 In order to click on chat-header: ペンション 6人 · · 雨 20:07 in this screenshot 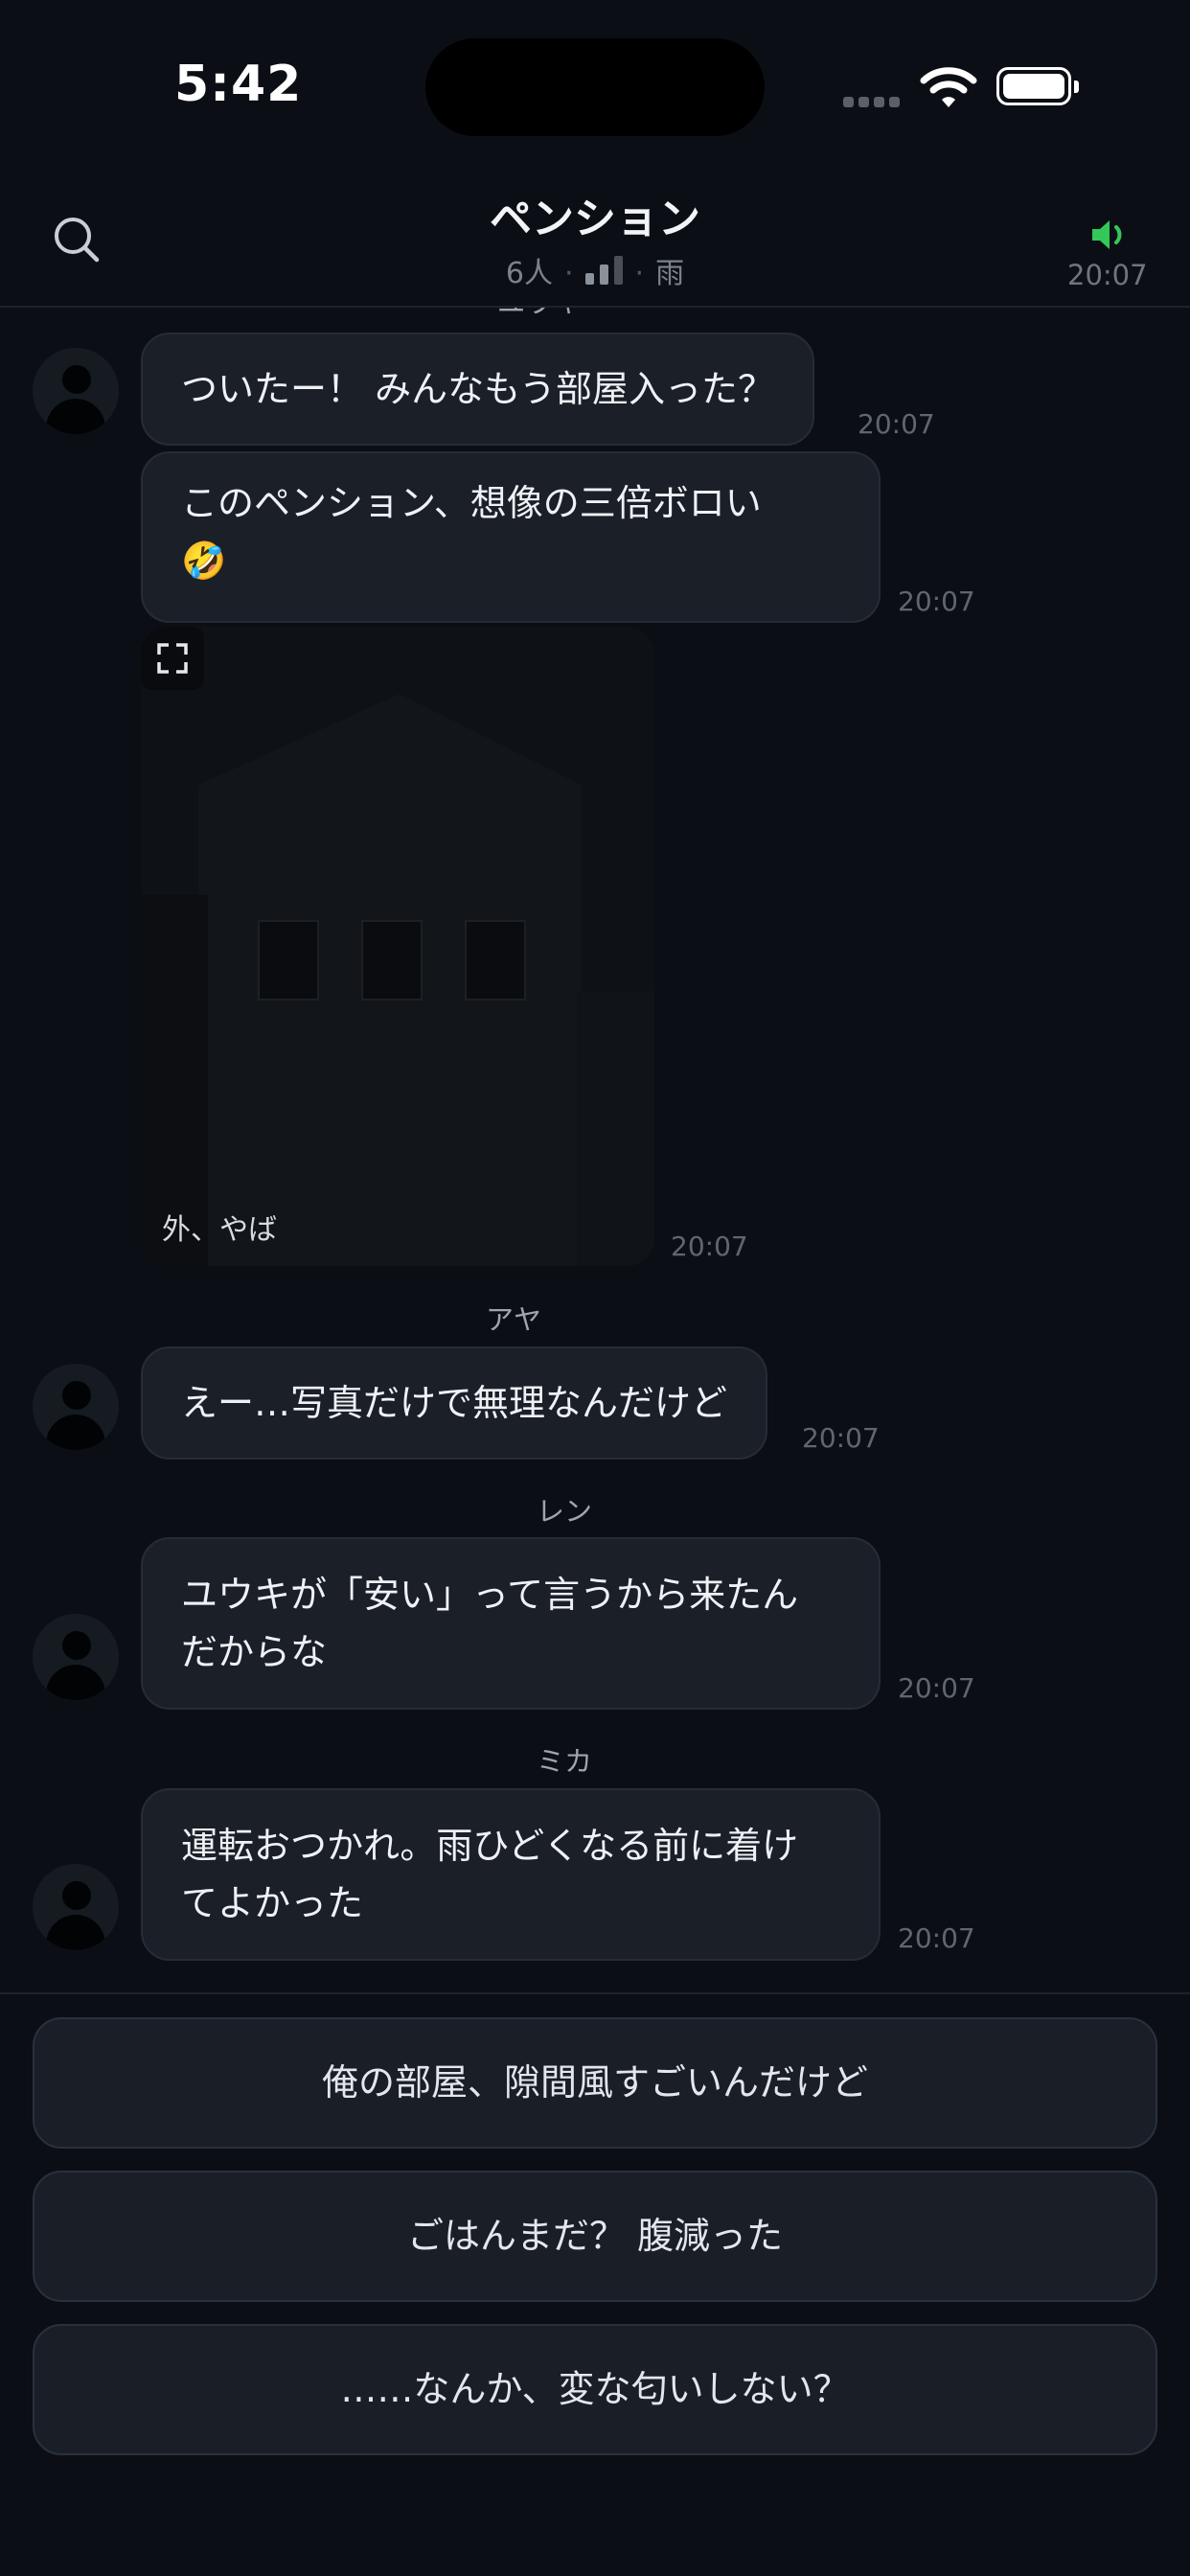, I will do `click(595, 240)`.